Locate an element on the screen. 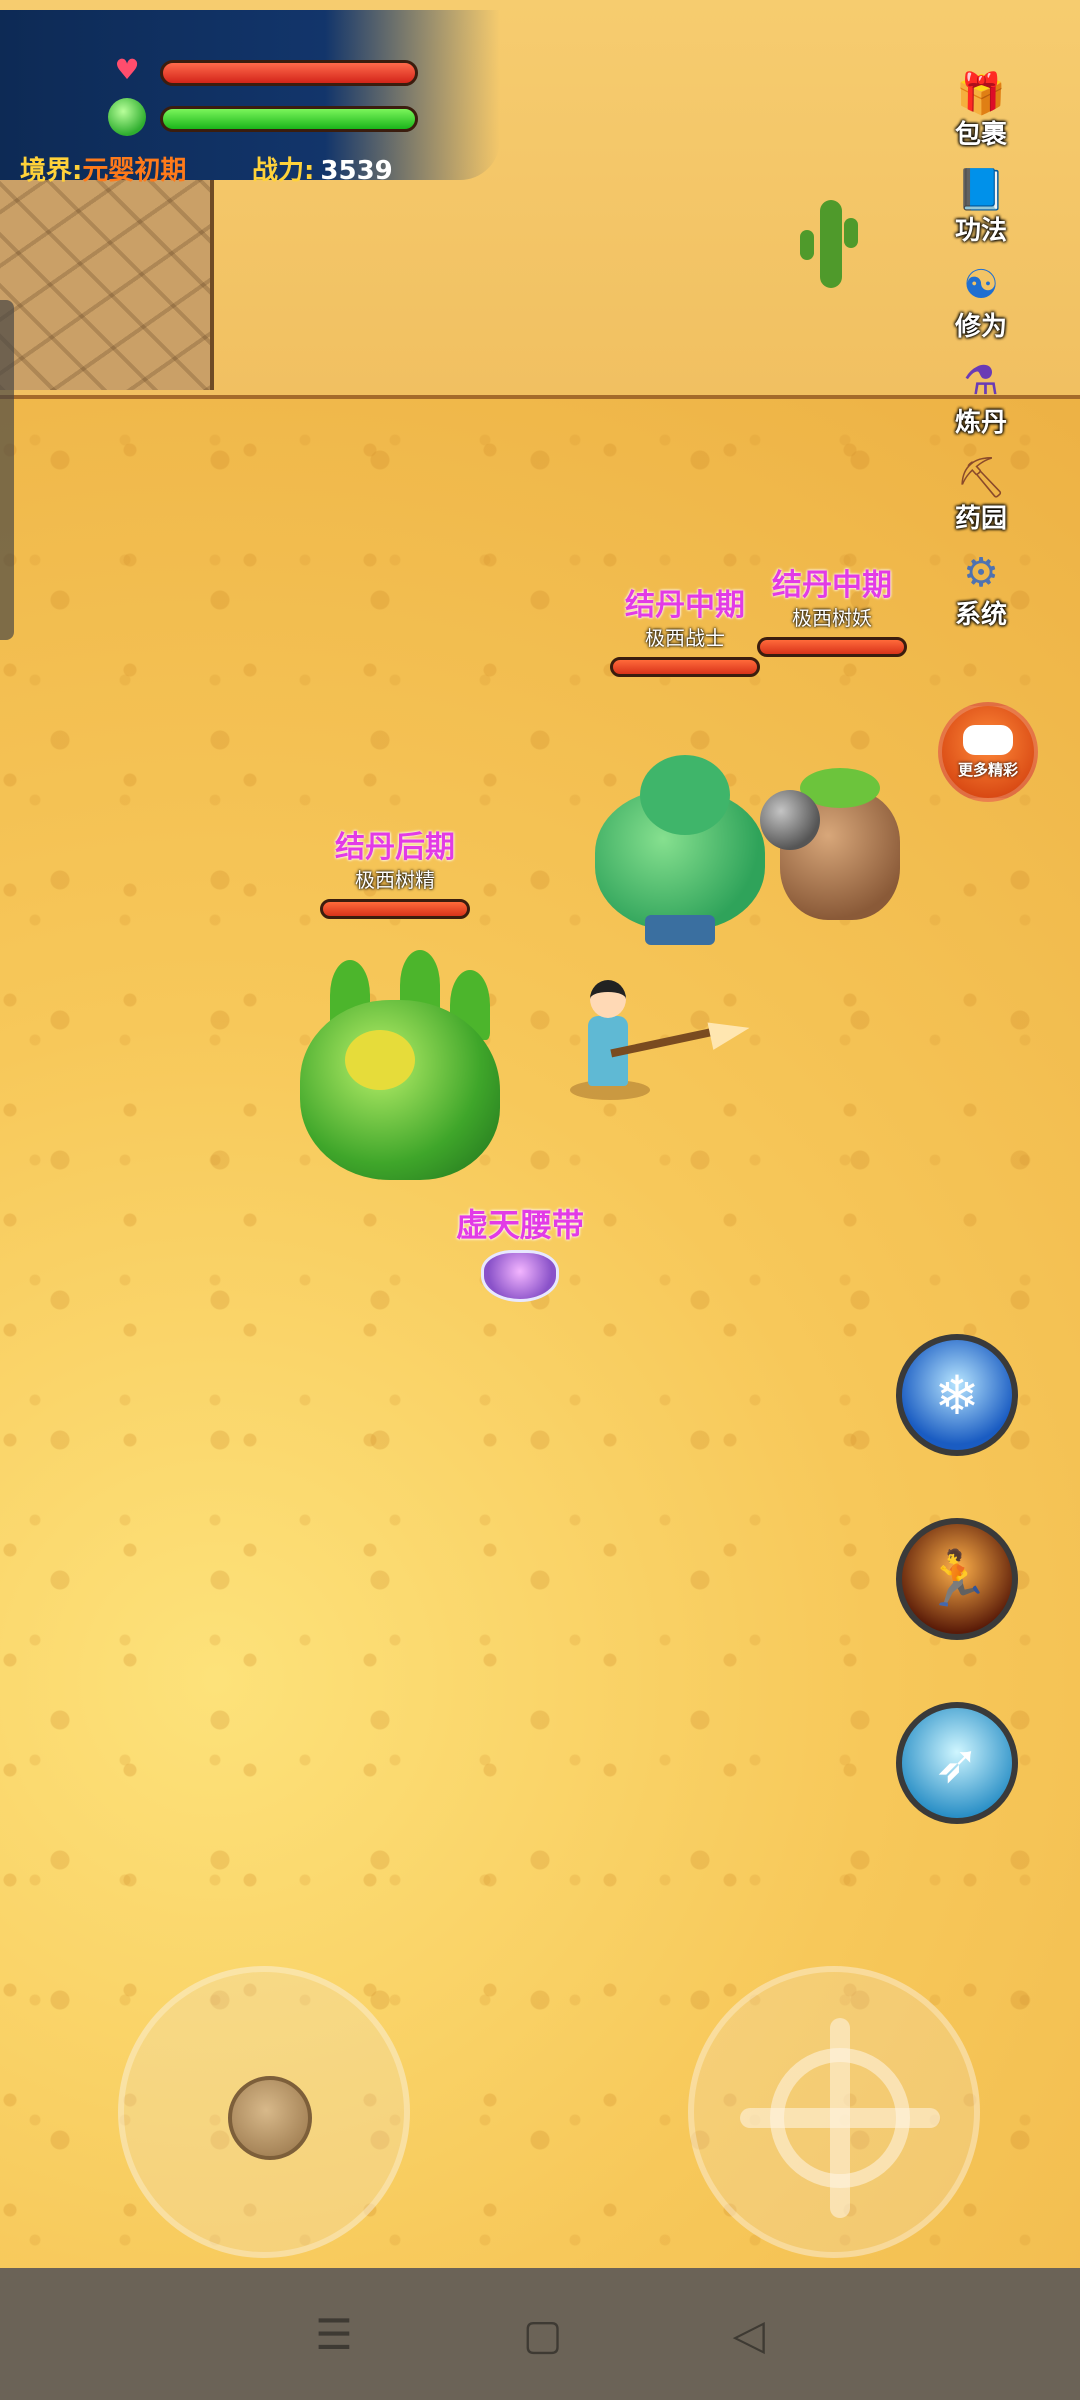  menu-item-system: ⚙ 系统 is located at coordinates (981, 594).